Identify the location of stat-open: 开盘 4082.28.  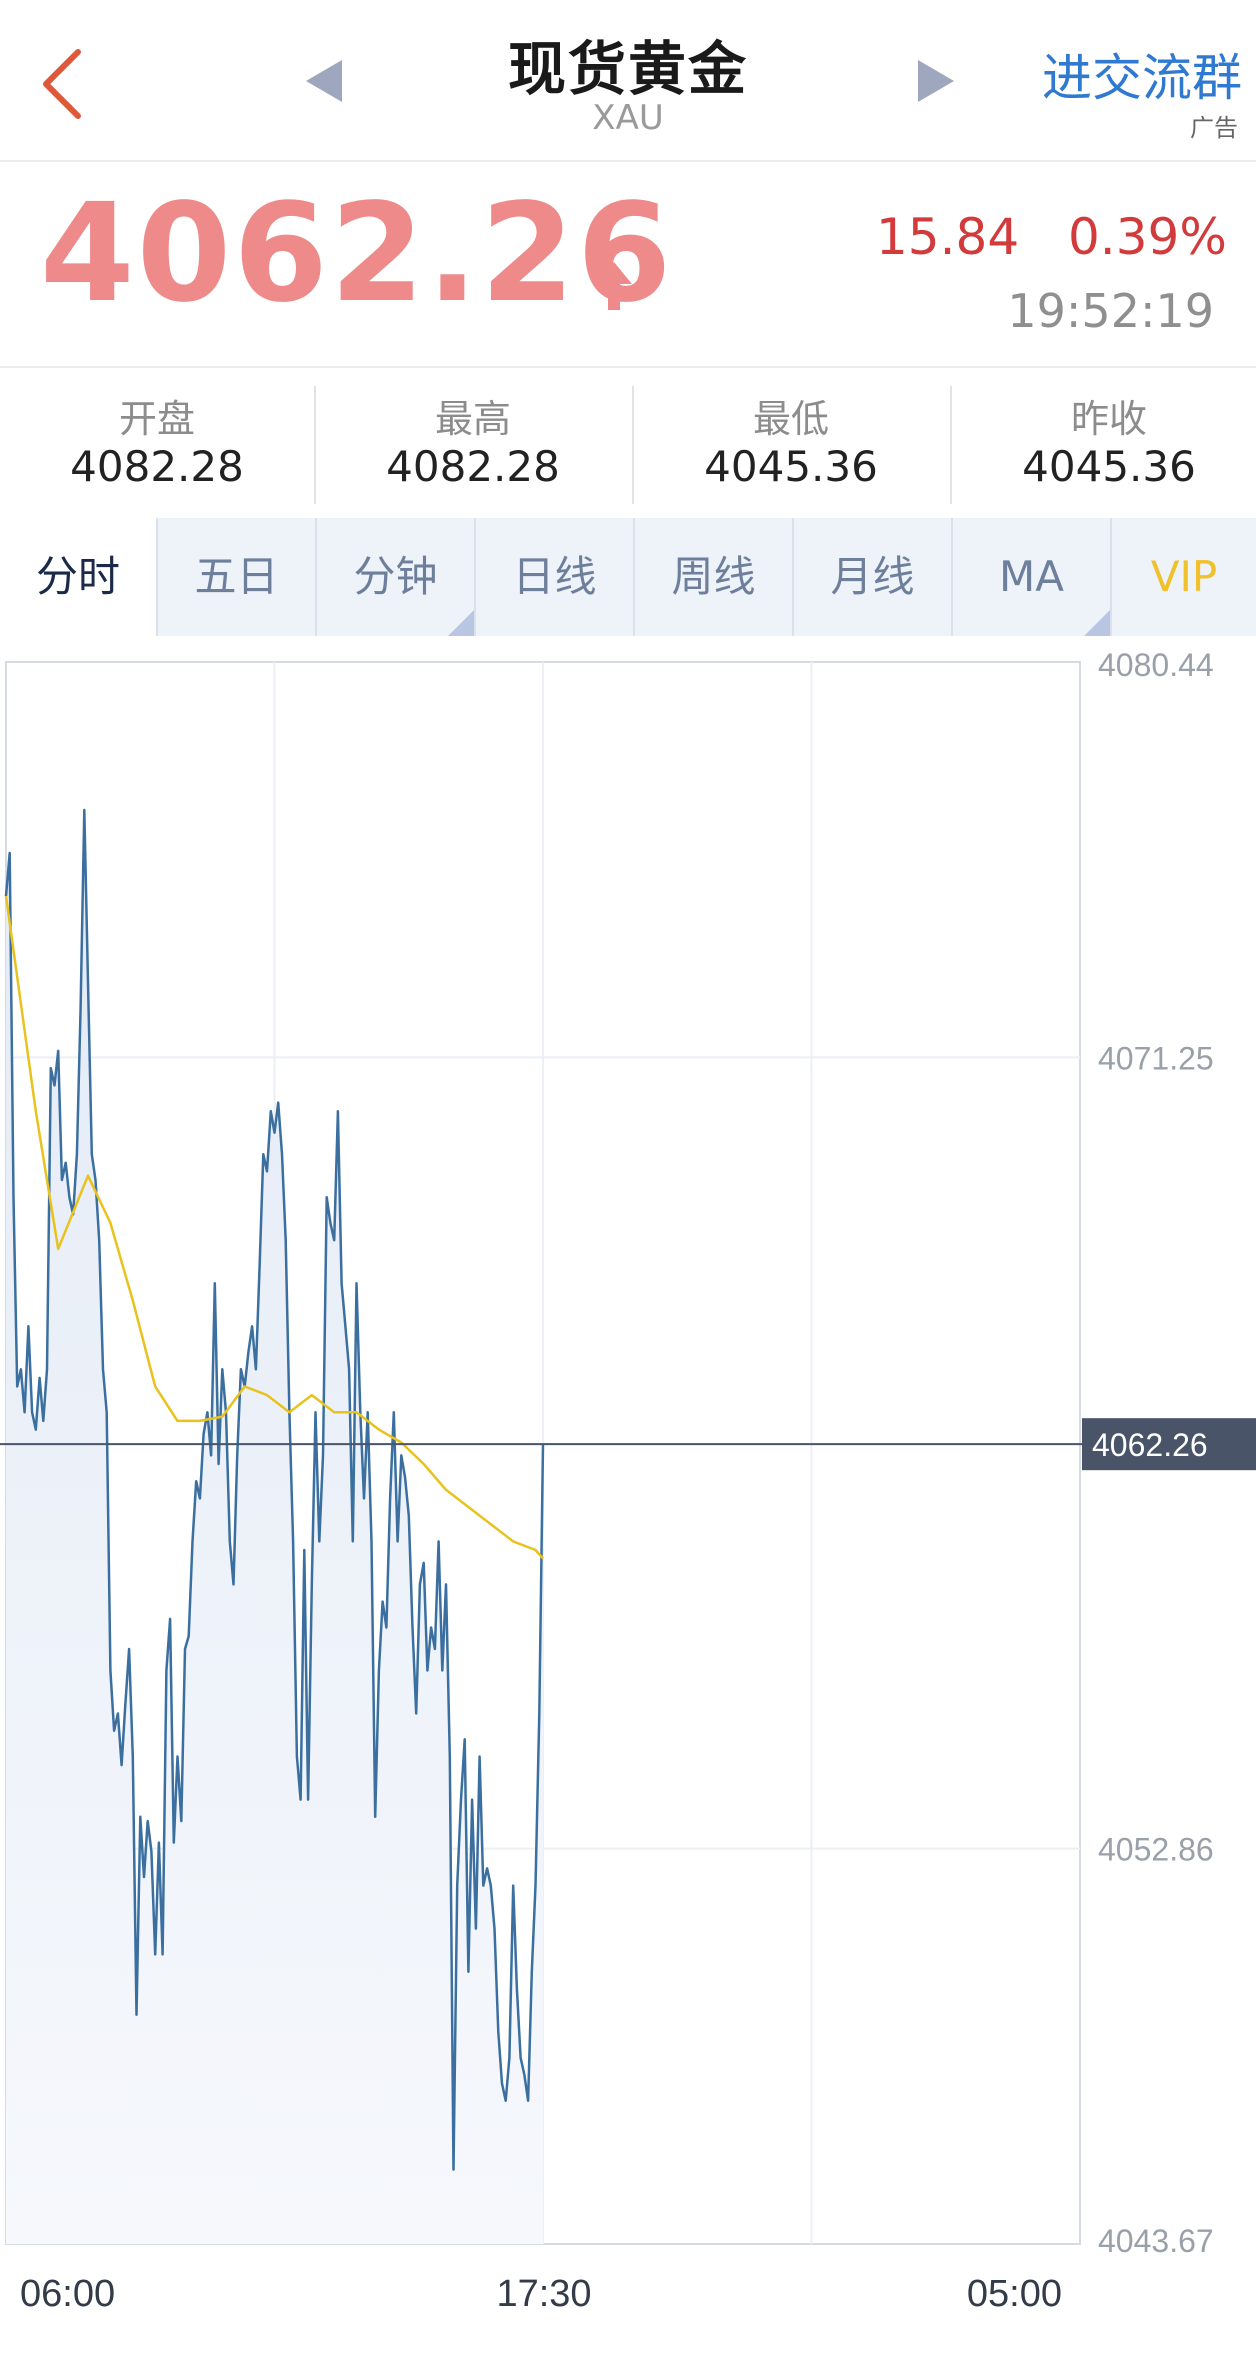
(157, 443).